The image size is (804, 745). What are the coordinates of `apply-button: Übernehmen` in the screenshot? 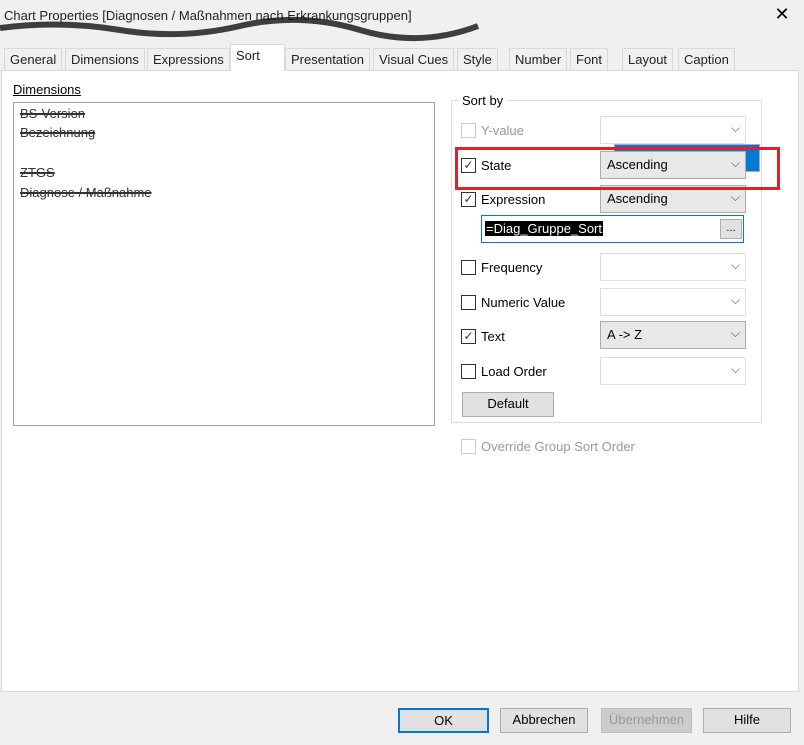 It's located at (646, 720).